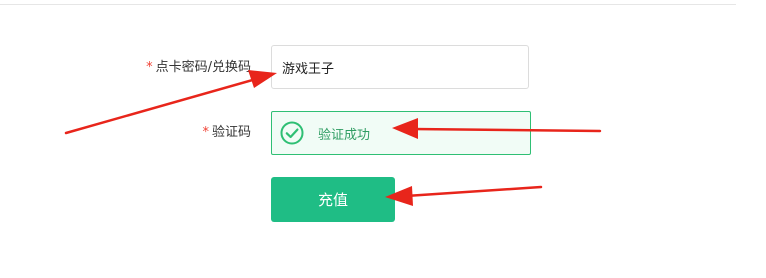 This screenshot has height=278, width=766. Describe the element at coordinates (333, 199) in the screenshot. I see `recharge-button: 充值` at that location.